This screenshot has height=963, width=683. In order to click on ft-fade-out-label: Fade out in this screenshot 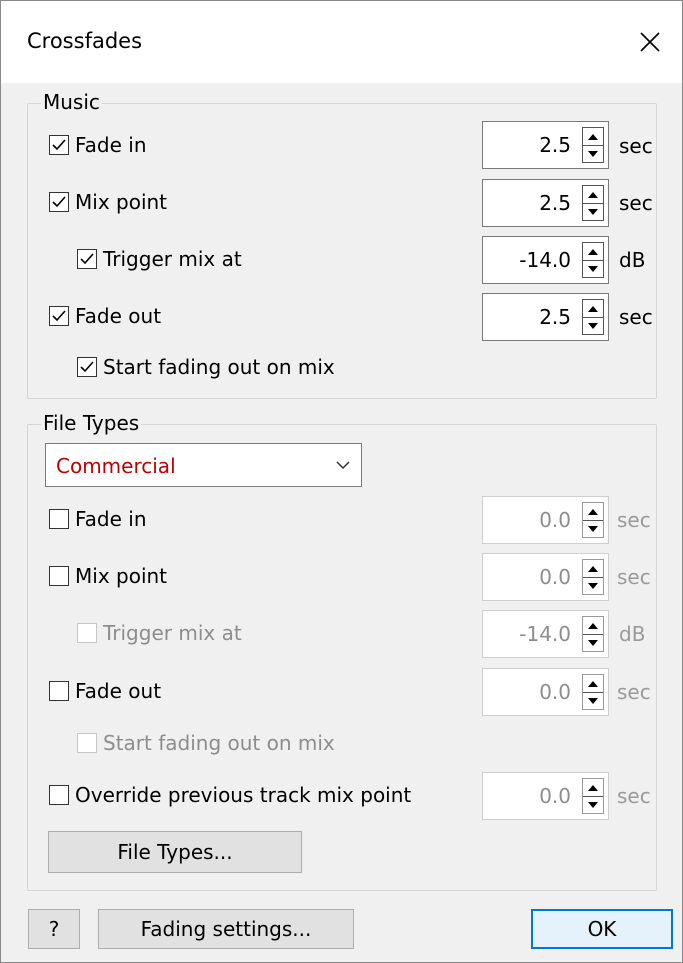, I will do `click(118, 691)`.